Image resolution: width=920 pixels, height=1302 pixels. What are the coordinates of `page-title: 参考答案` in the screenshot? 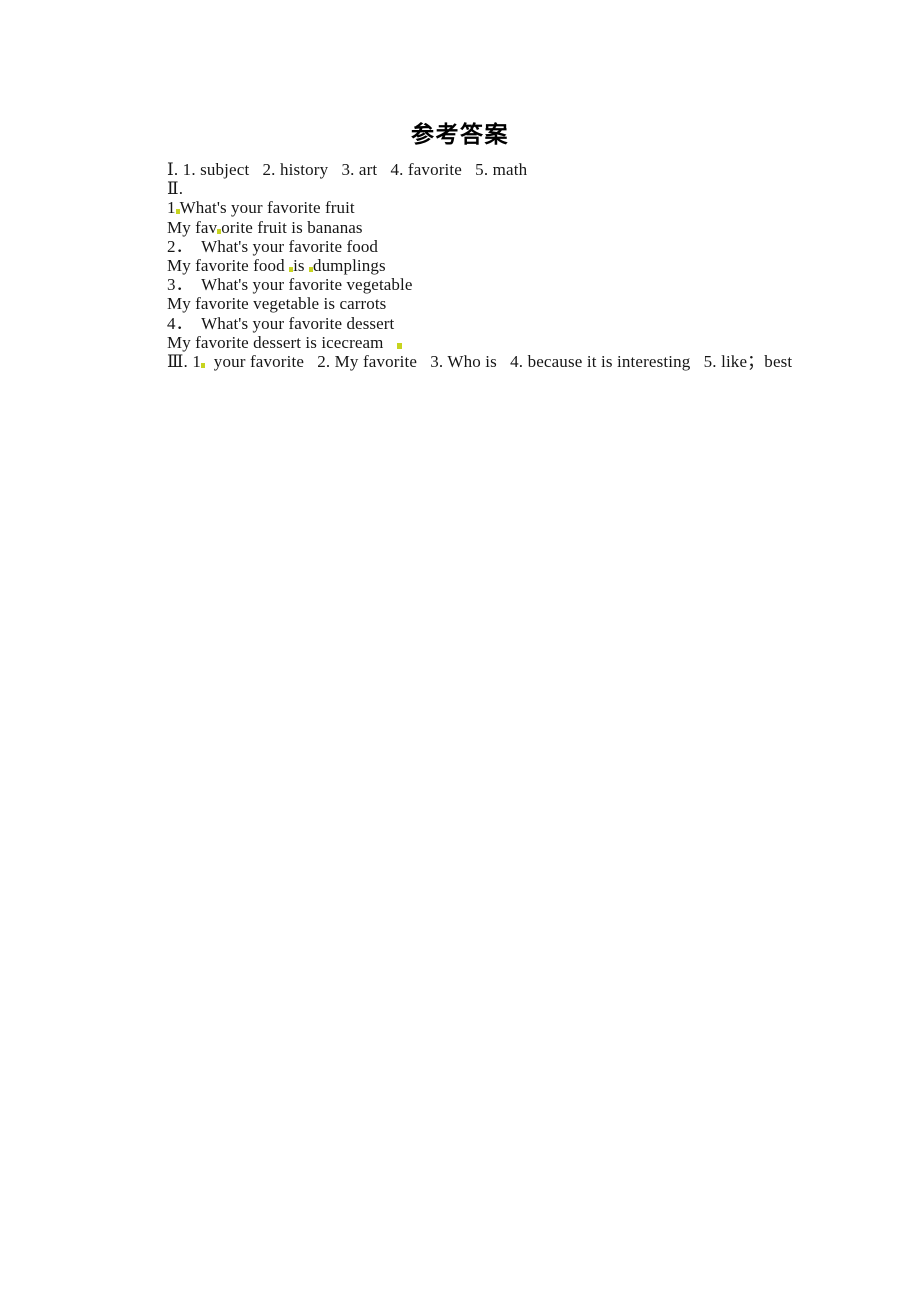 It's located at (460, 135).